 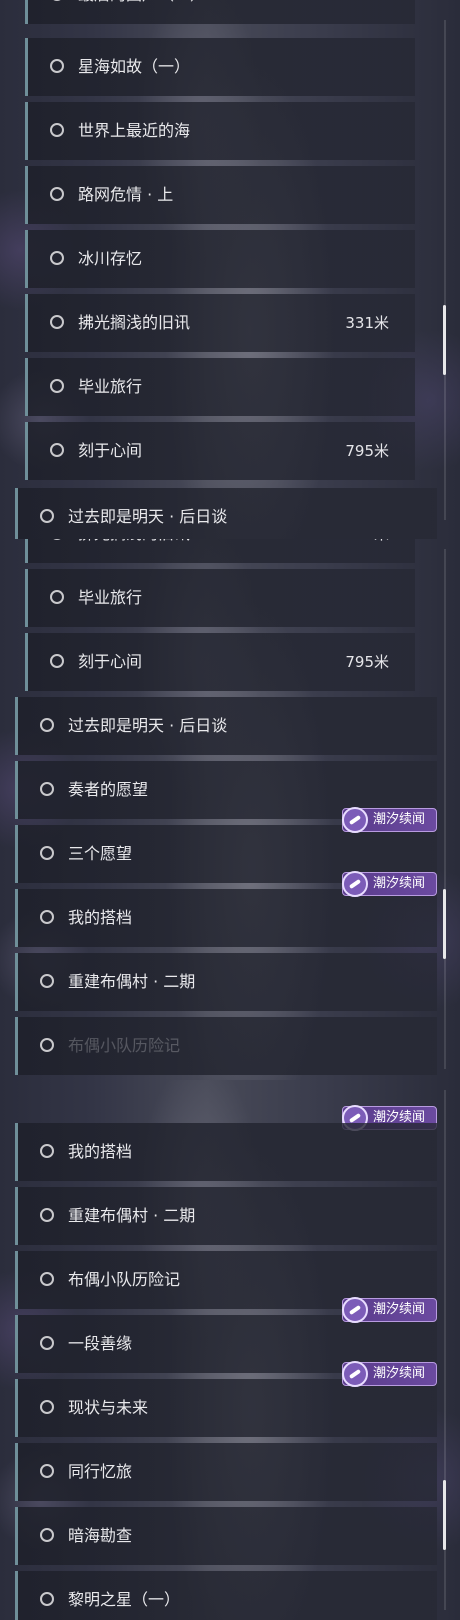 What do you see at coordinates (142, 12) in the screenshot?
I see `quest-label: 最后的回声（一）` at bounding box center [142, 12].